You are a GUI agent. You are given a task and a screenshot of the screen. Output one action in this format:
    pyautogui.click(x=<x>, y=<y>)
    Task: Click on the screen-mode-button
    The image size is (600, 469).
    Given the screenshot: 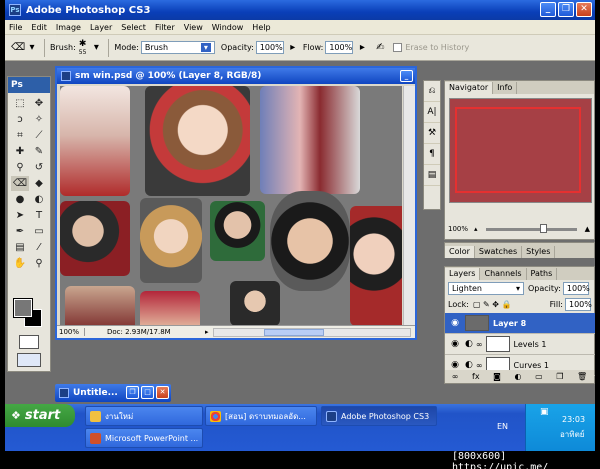 What is the action you would take?
    pyautogui.click(x=29, y=360)
    